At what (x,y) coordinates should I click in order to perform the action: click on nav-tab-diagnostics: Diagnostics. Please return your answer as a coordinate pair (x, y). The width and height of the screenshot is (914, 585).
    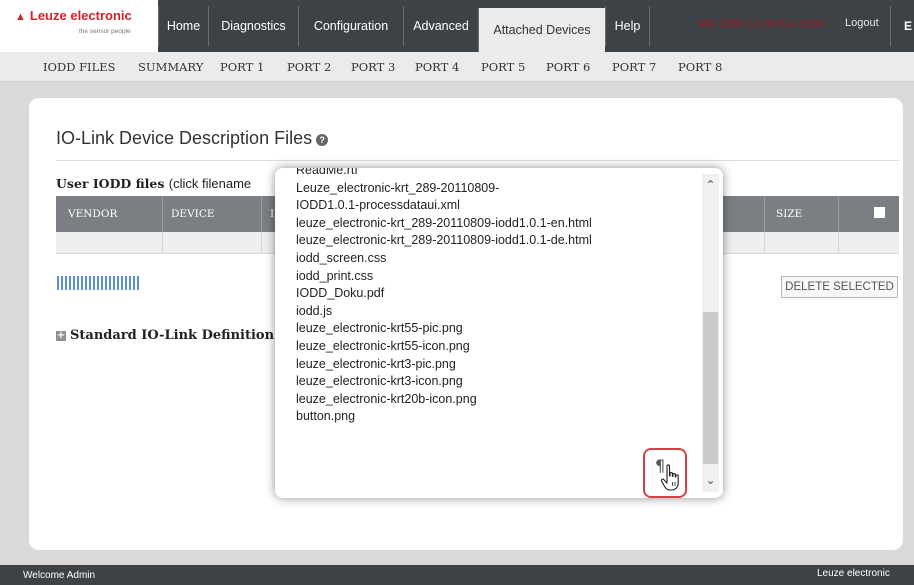
    Looking at the image, I should click on (253, 26).